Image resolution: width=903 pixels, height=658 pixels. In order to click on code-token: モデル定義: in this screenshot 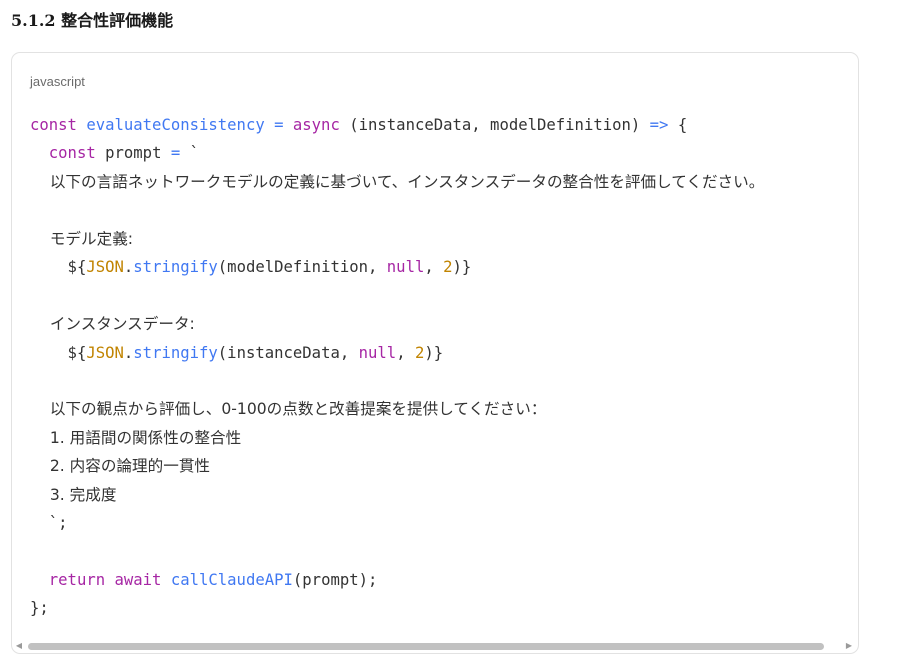, I will do `click(82, 238)`.